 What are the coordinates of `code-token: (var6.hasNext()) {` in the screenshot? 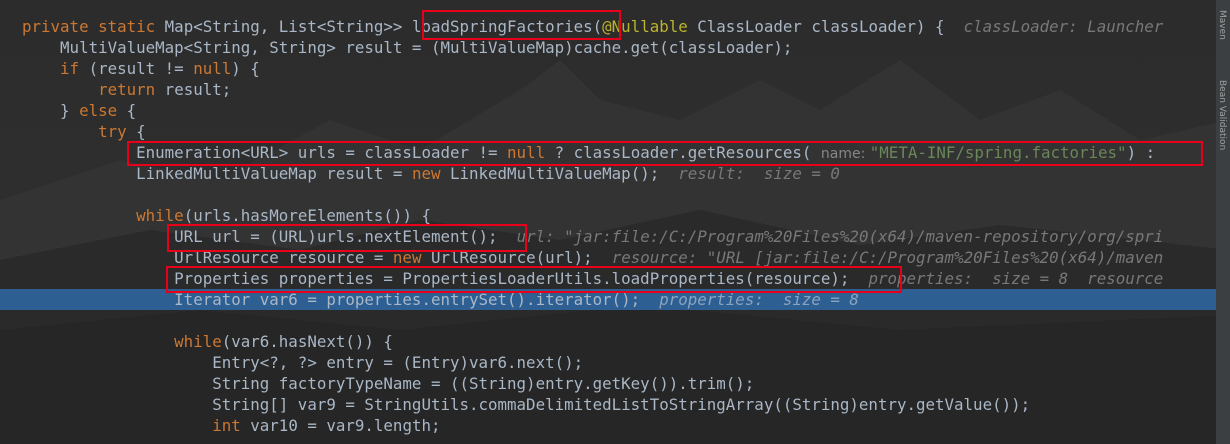 It's located at (307, 341).